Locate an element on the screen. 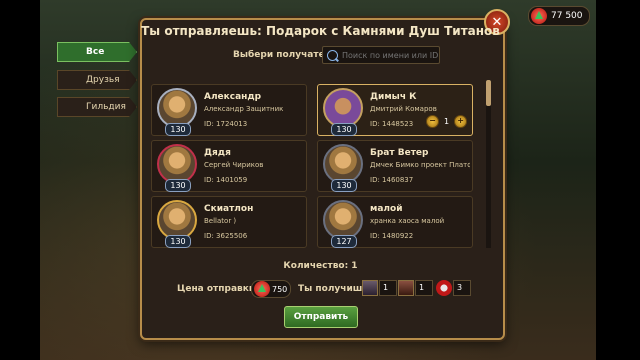 This screenshot has width=640, height=360. quantity-label: Количество: 1 is located at coordinates (320, 266).